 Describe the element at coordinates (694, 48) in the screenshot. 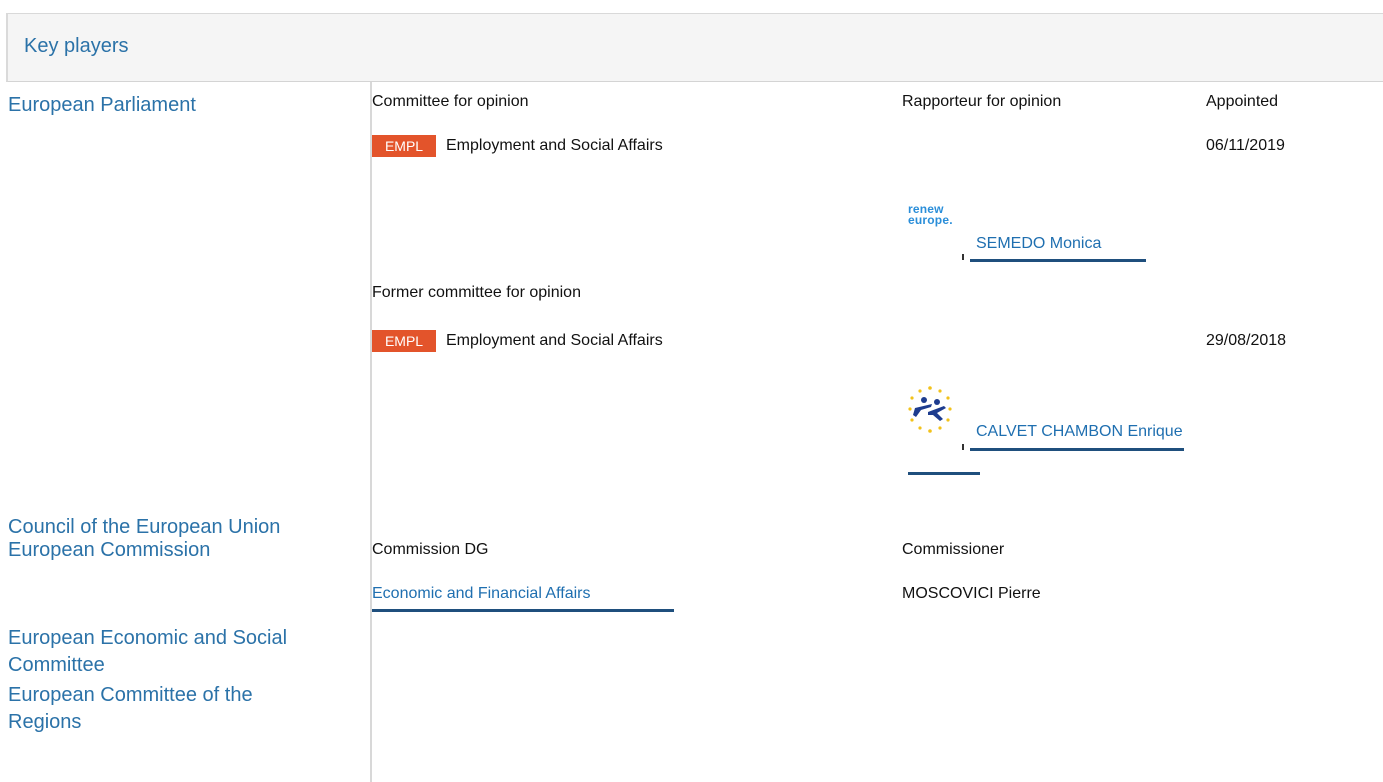

I see `panel-header: Key players` at that location.